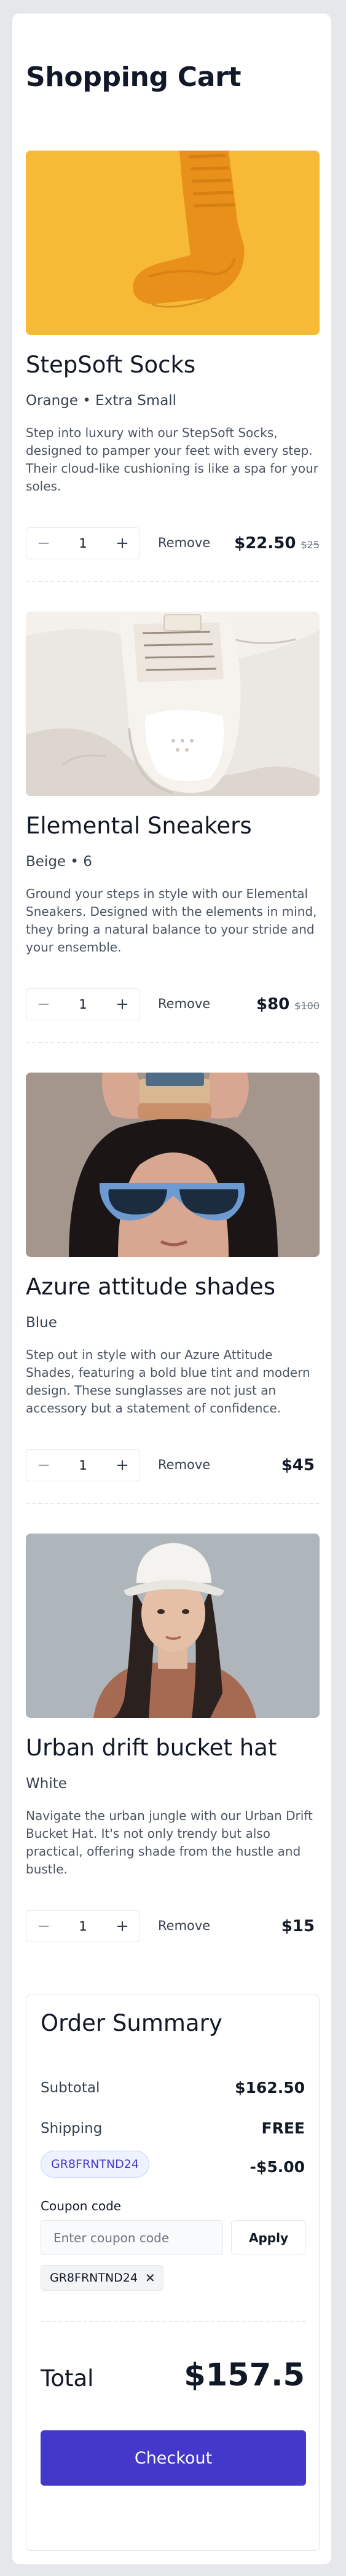 Image resolution: width=346 pixels, height=2576 pixels. What do you see at coordinates (273, 1005) in the screenshot?
I see `item-price: $80` at bounding box center [273, 1005].